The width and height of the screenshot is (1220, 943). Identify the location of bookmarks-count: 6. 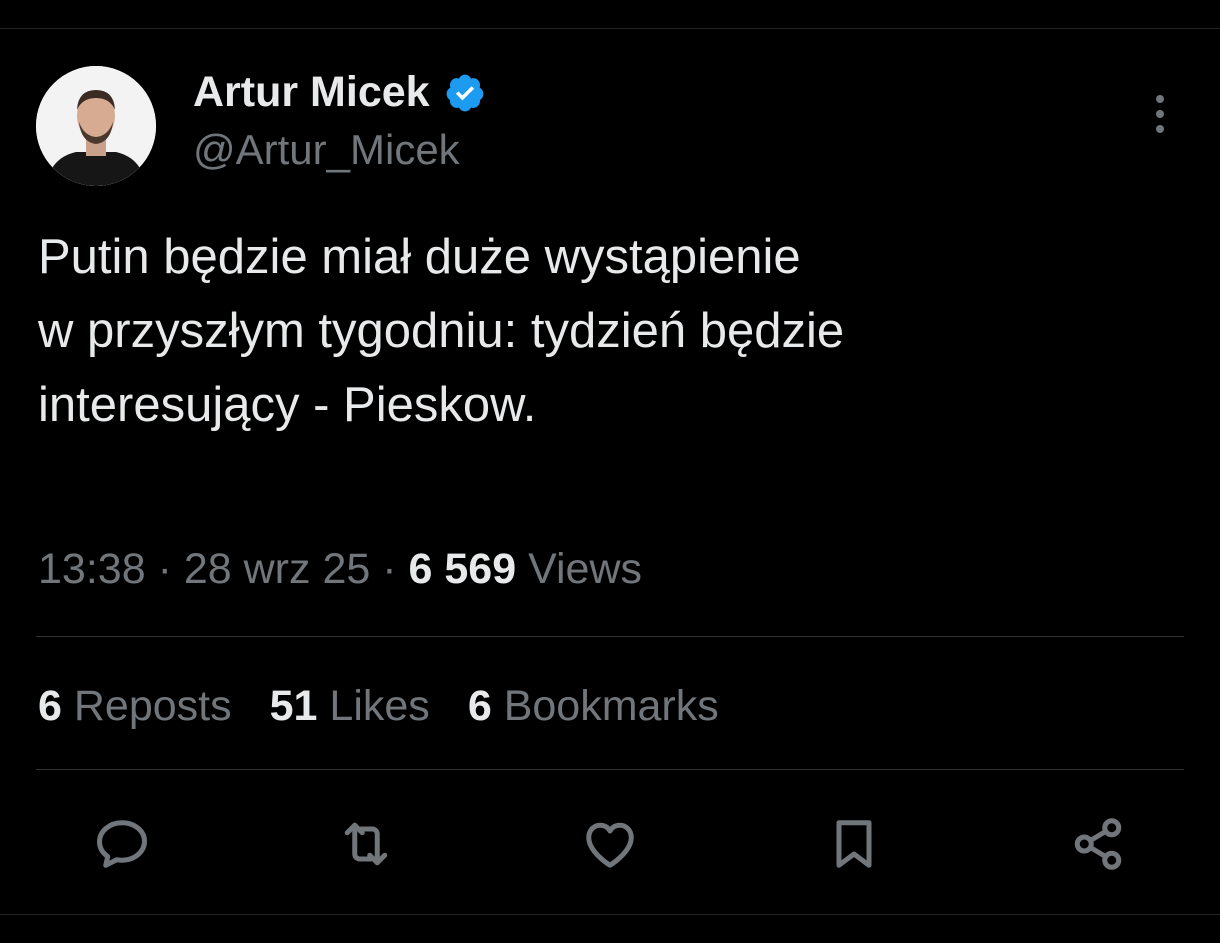
(479, 706).